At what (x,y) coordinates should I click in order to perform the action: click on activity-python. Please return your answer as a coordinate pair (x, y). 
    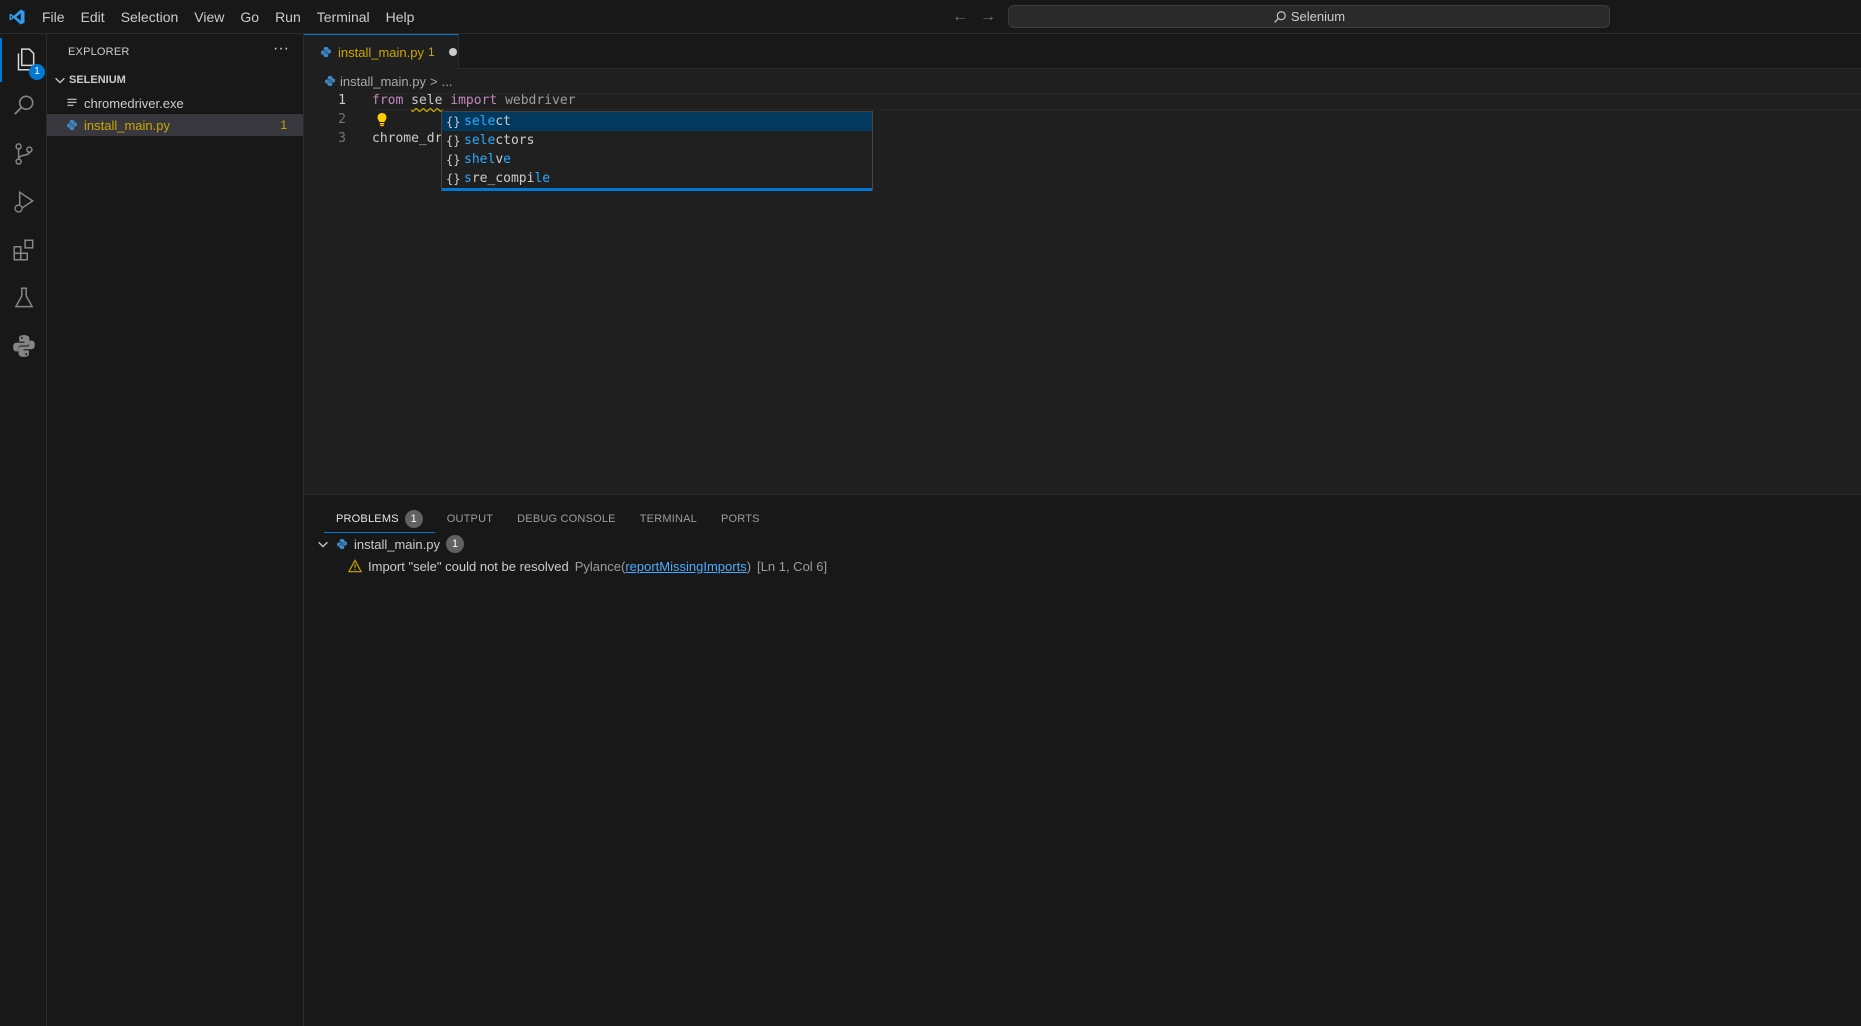
    Looking at the image, I should click on (23, 346).